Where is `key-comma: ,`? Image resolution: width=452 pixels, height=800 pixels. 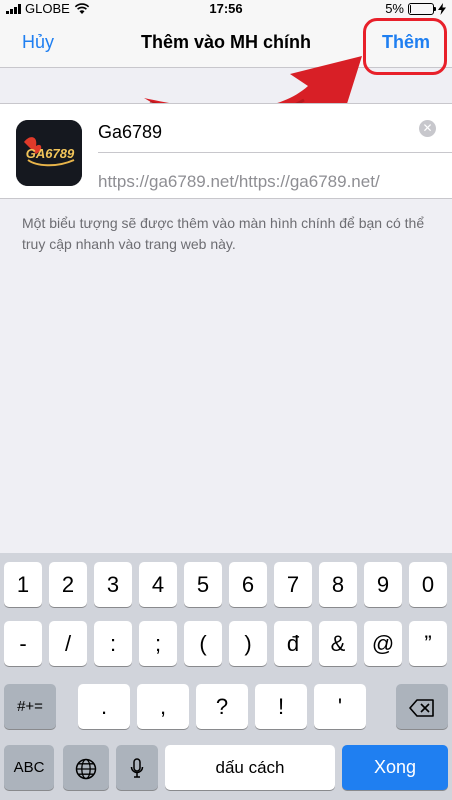
key-comma: , is located at coordinates (163, 706).